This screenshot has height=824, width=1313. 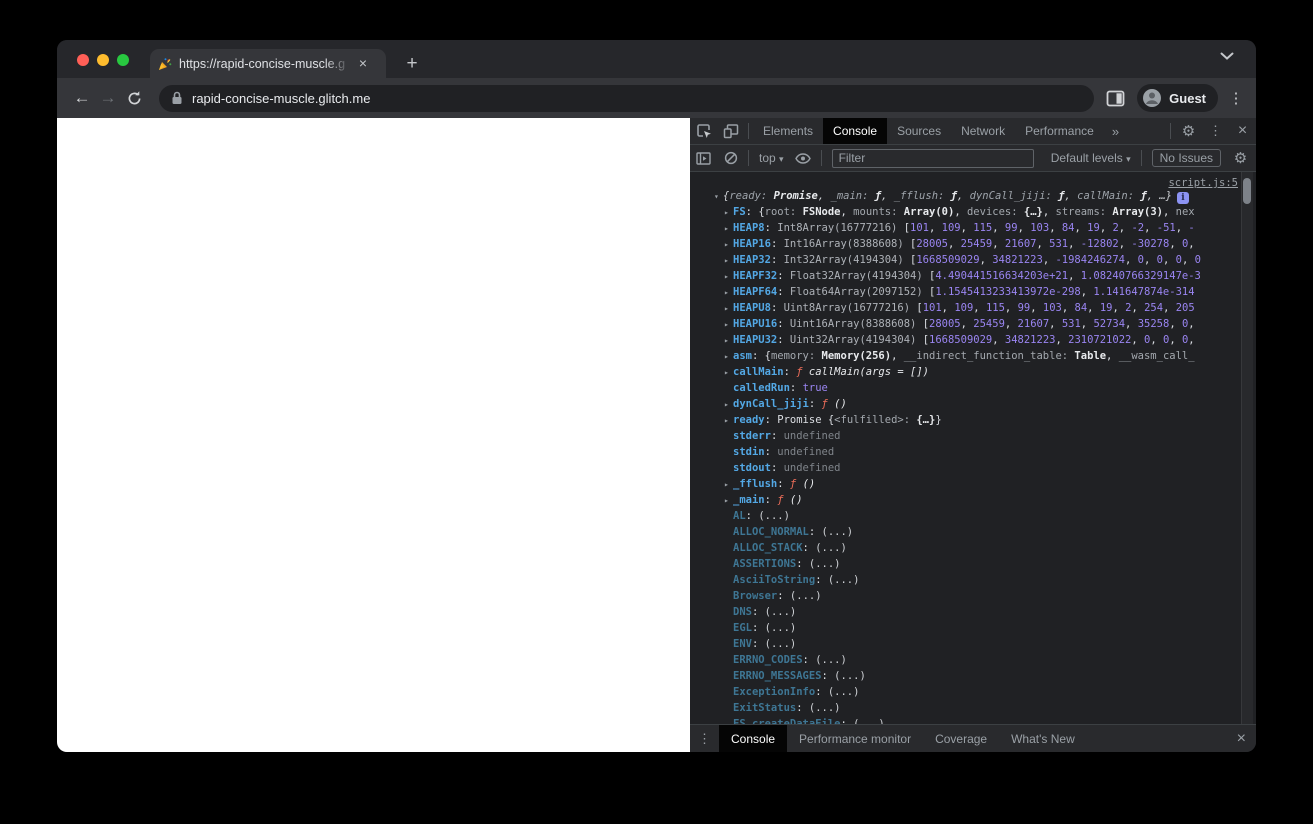 What do you see at coordinates (1183, 198) in the screenshot?
I see `info-icon: i` at bounding box center [1183, 198].